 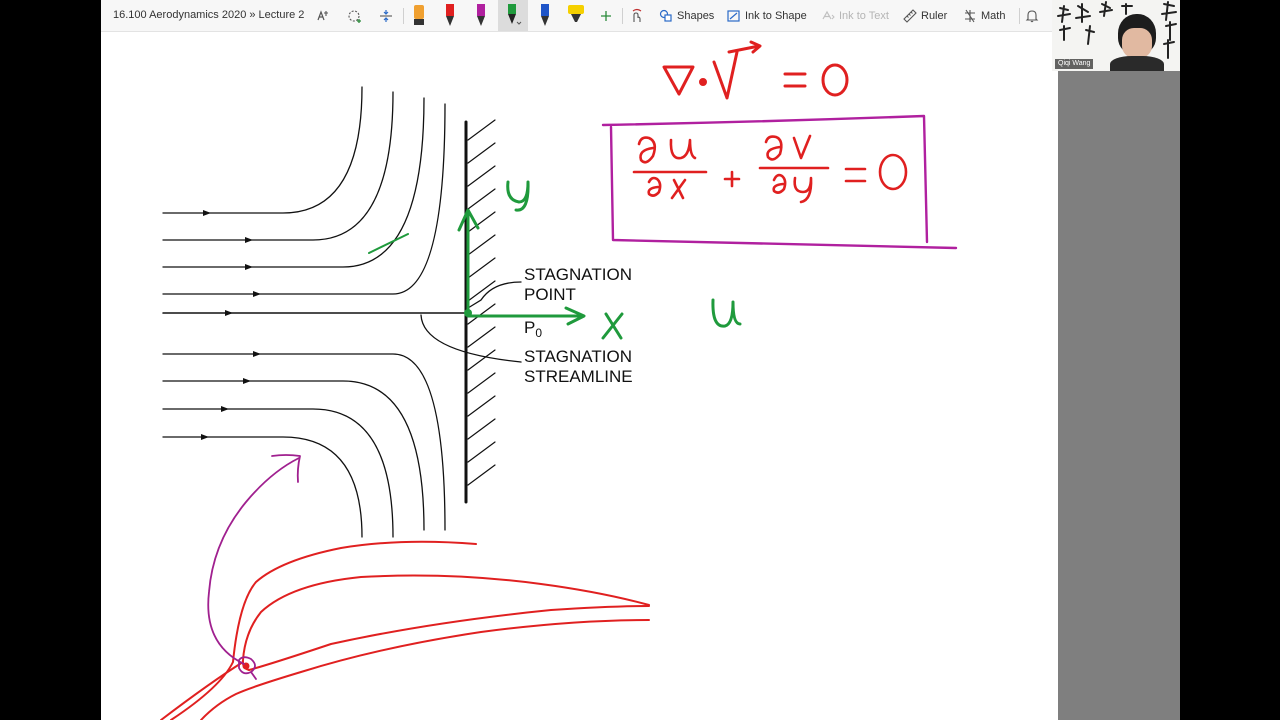 I want to click on math-button: Math, so click(x=984, y=16).